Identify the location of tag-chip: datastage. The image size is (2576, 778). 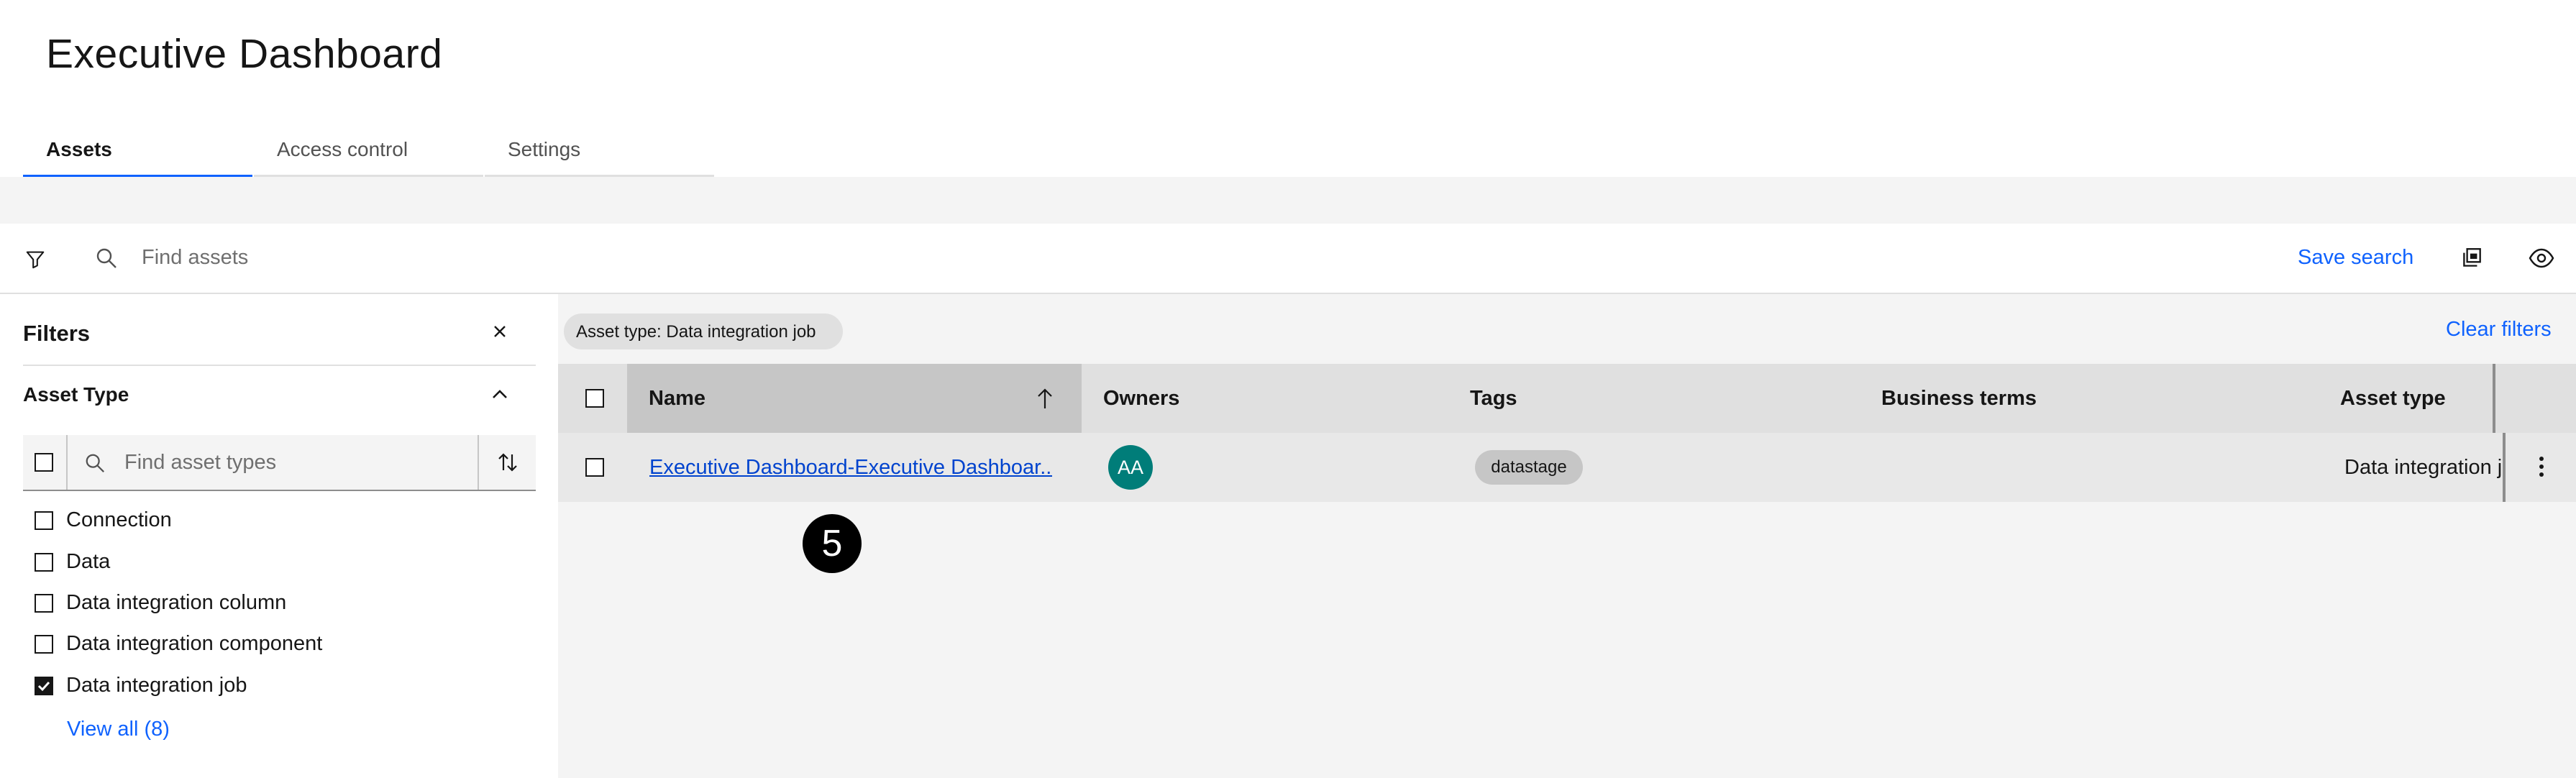
(1529, 467).